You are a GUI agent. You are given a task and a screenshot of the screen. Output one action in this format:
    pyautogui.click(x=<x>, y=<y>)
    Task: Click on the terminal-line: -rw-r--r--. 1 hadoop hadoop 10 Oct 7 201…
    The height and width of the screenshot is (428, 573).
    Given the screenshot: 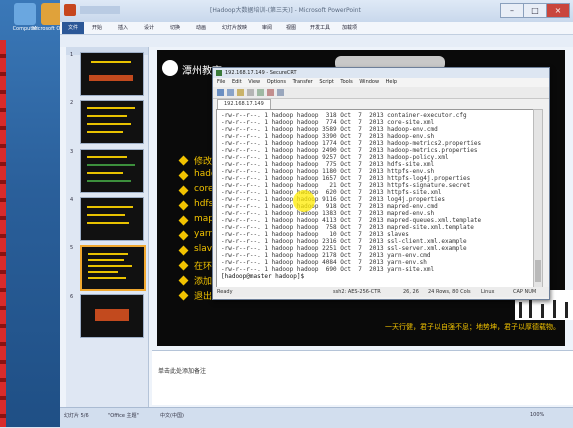 What is the action you would take?
    pyautogui.click(x=315, y=234)
    